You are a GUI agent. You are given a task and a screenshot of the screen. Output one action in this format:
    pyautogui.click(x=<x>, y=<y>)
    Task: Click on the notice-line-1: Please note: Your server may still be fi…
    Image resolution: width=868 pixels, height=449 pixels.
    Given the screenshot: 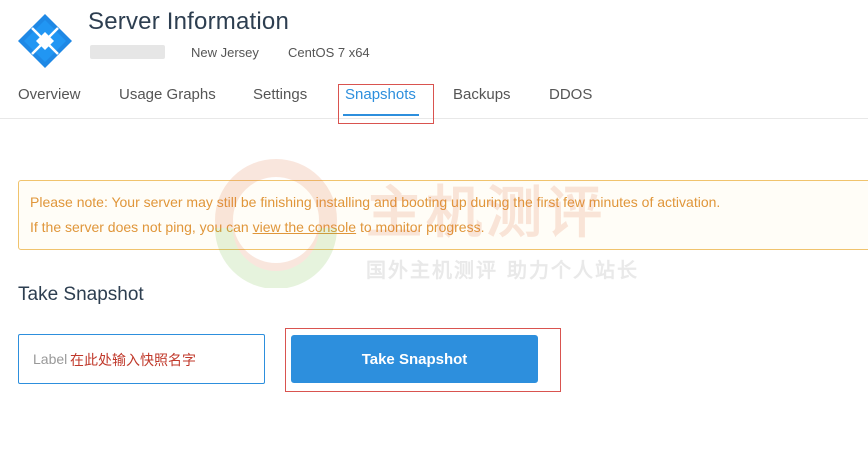 What is the action you would take?
    pyautogui.click(x=375, y=202)
    